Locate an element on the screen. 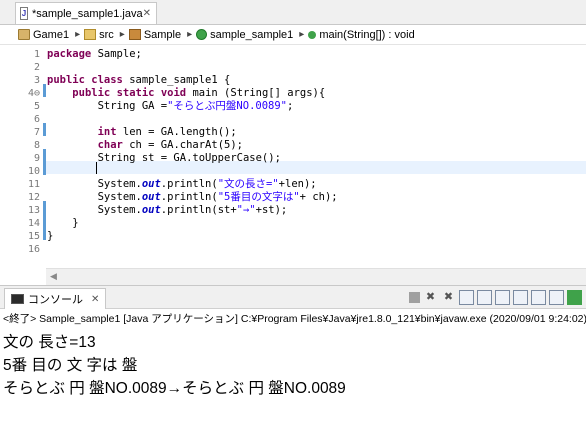 This screenshot has height=427, width=586. pin-console-icon is located at coordinates (520, 297).